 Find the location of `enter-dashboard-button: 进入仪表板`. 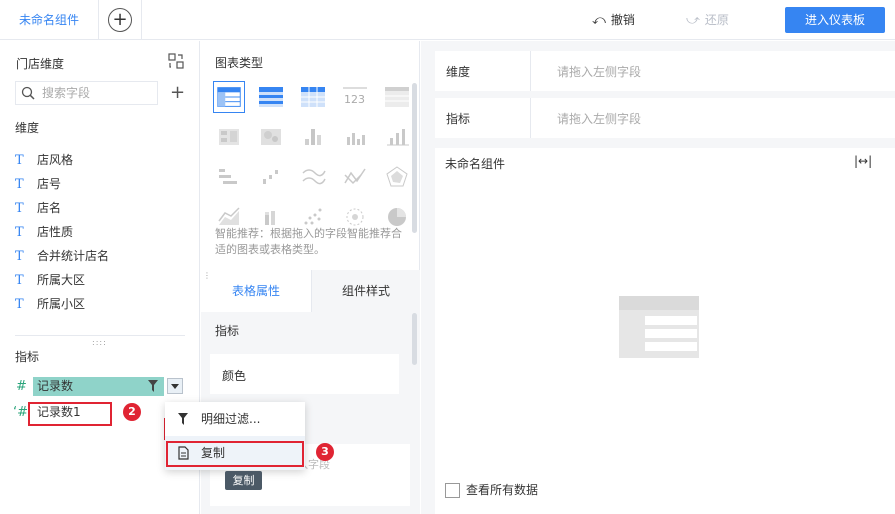

enter-dashboard-button: 进入仪表板 is located at coordinates (835, 20).